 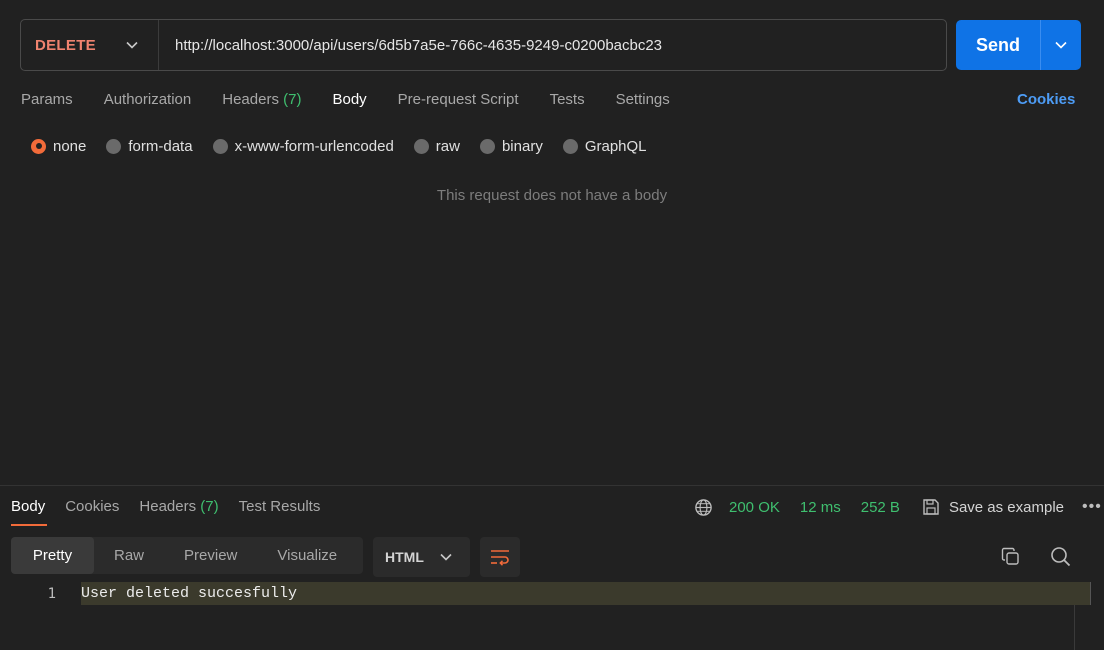 What do you see at coordinates (567, 100) in the screenshot?
I see `tab-tests: Tests` at bounding box center [567, 100].